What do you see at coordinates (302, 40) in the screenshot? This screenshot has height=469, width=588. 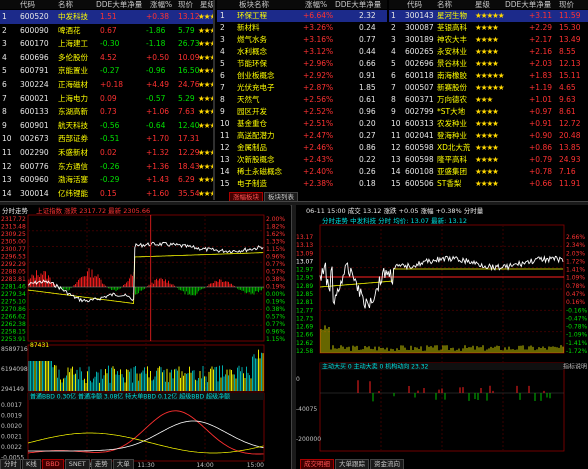 I see `sector-row: 3 燃气水务 +3.16% 0.77` at bounding box center [302, 40].